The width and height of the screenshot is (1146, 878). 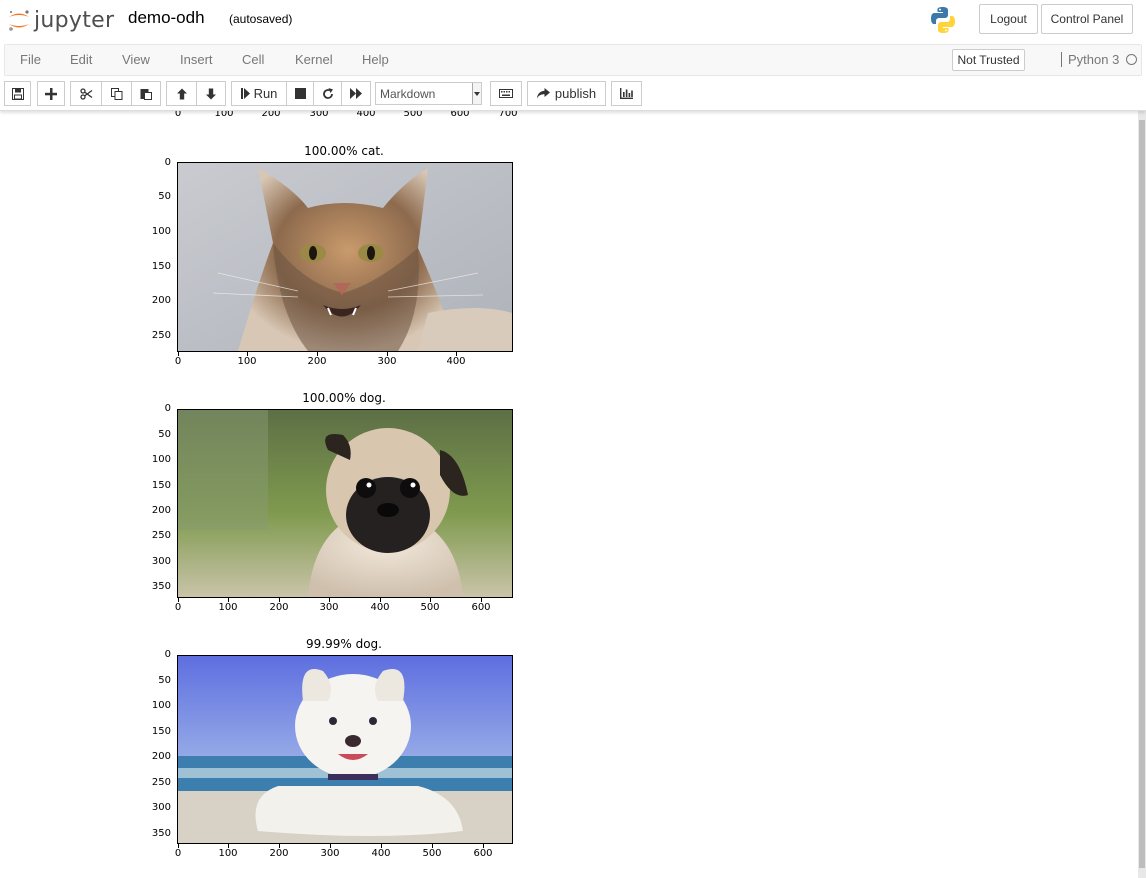 I want to click on pug-image, so click(x=345, y=503).